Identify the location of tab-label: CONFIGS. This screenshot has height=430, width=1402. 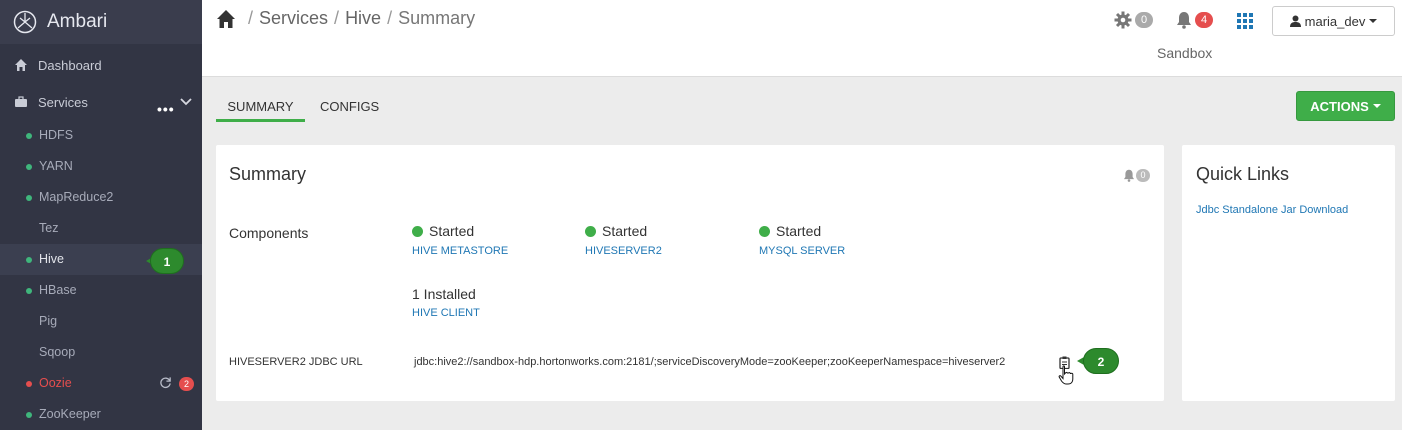
(350, 106).